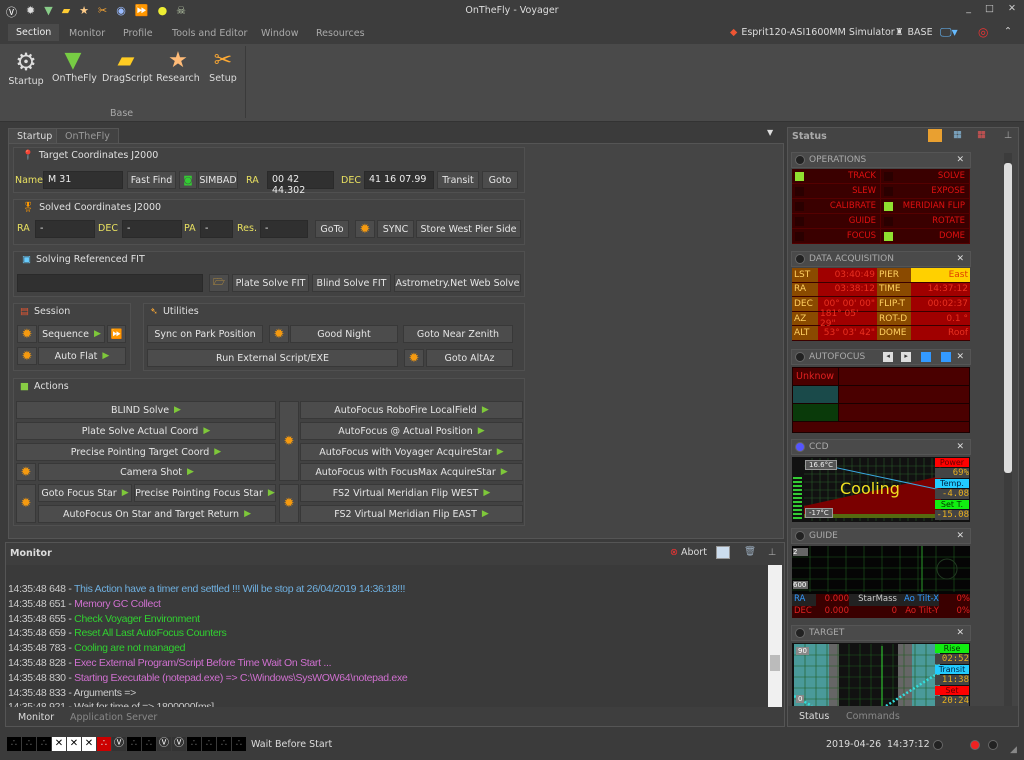 The image size is (1024, 760). I want to click on sync-park-button: Sync on Park Position, so click(205, 334).